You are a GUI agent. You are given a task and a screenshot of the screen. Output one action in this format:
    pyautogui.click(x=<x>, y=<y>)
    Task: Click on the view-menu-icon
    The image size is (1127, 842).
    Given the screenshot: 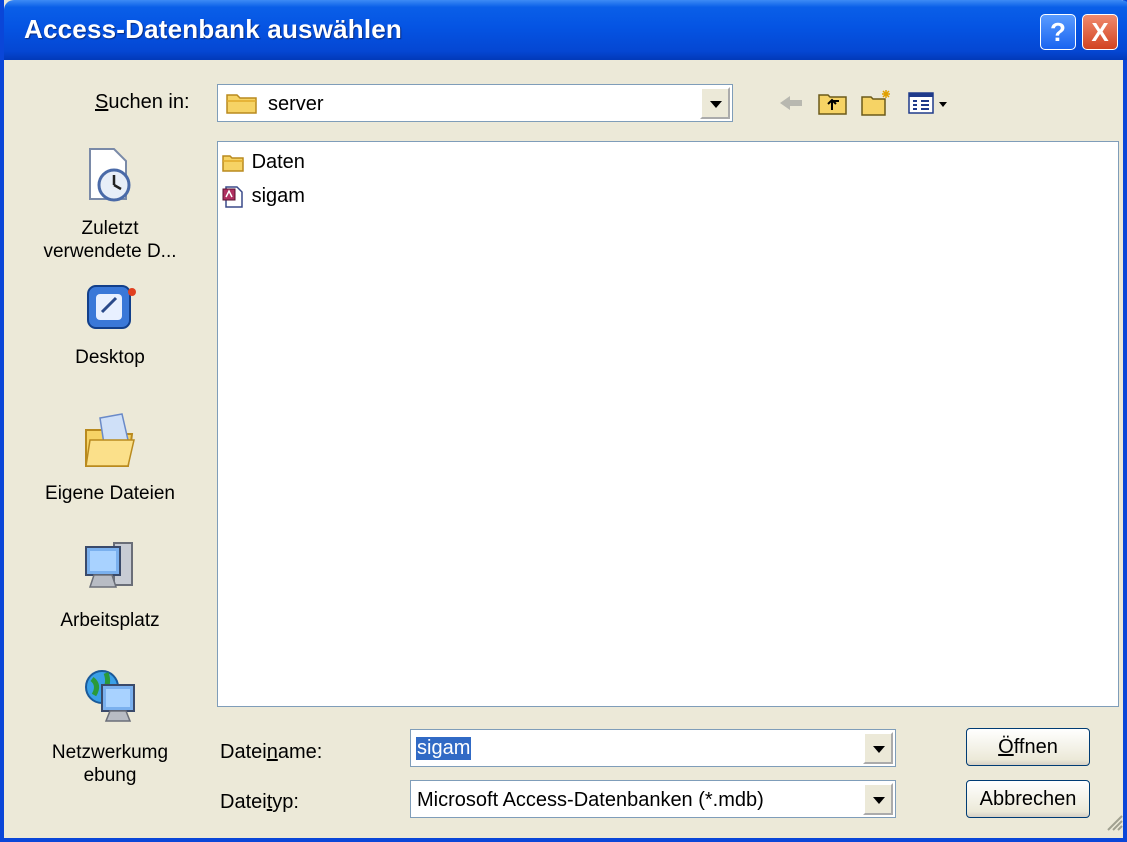 What is the action you would take?
    pyautogui.click(x=929, y=103)
    